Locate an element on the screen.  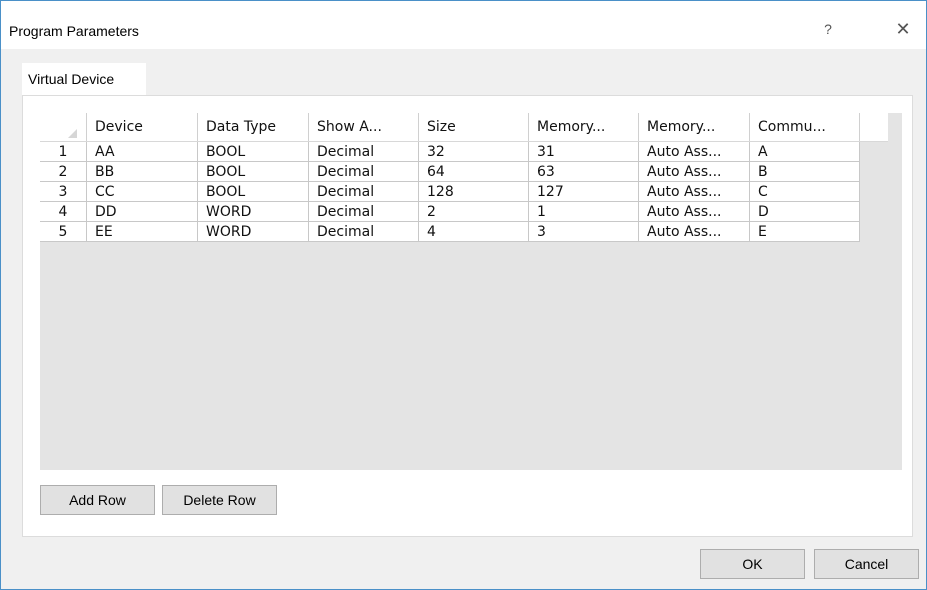
cell-communication: C is located at coordinates (804, 191).